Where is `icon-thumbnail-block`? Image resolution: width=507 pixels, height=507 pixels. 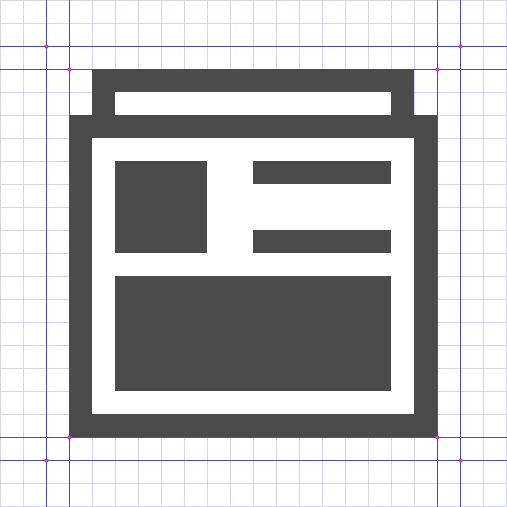
icon-thumbnail-block is located at coordinates (161, 207).